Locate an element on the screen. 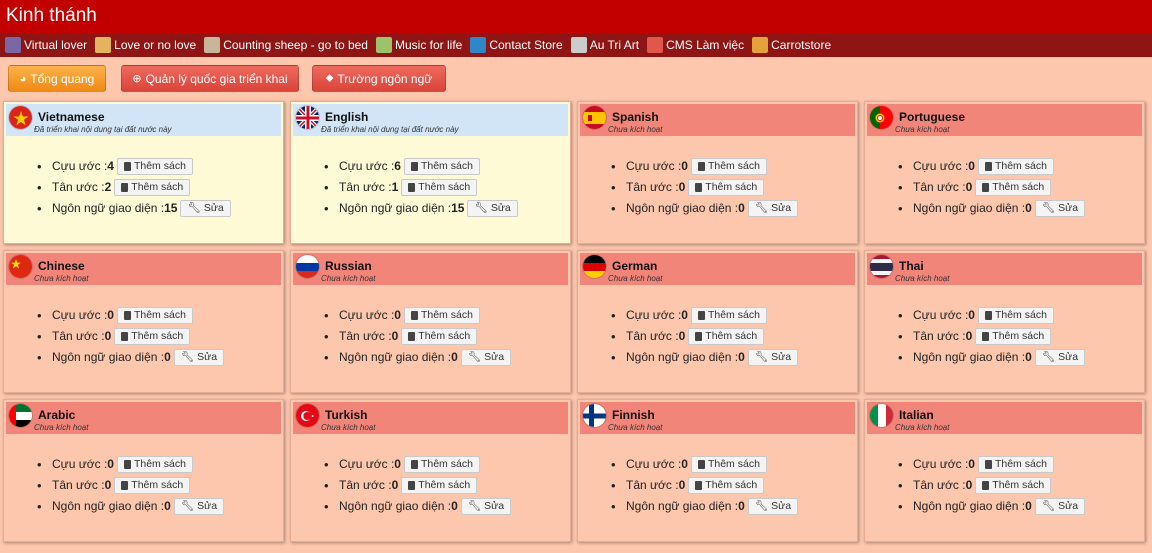 This screenshot has width=1152, height=553. language-name: Spanish is located at coordinates (635, 117).